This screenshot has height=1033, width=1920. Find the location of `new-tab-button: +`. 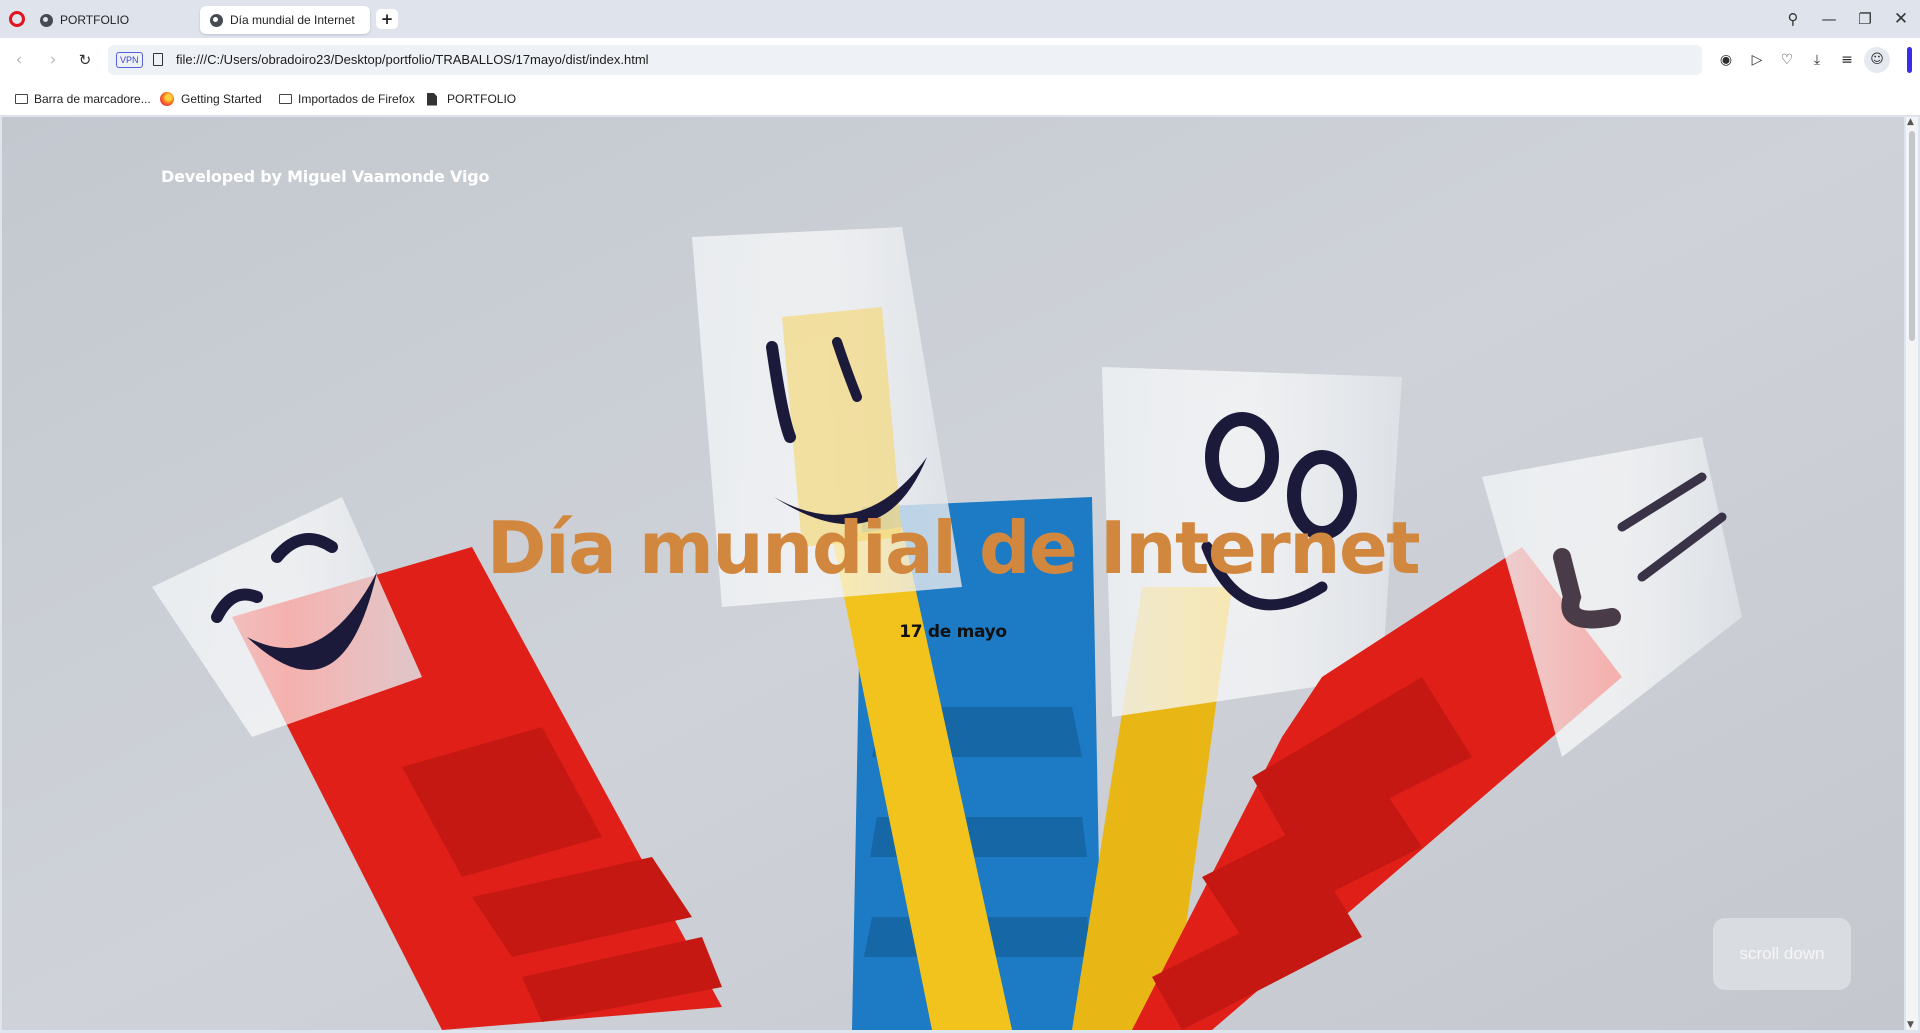

new-tab-button: + is located at coordinates (387, 19).